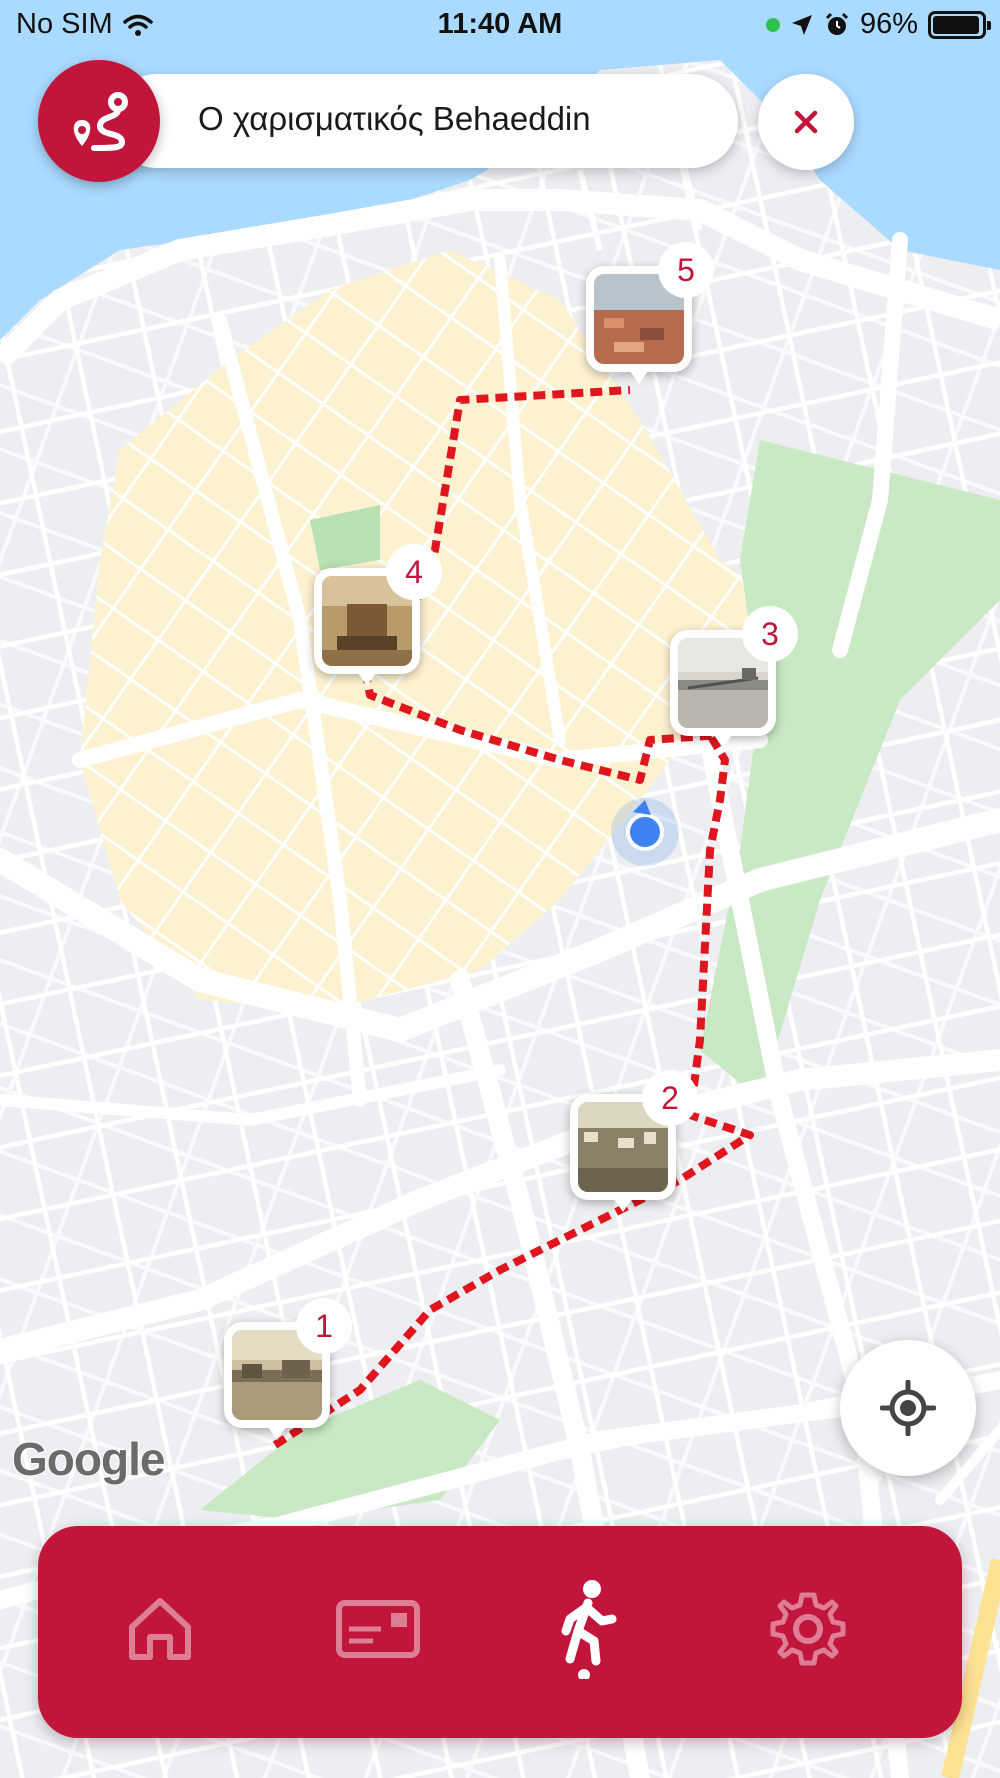 The height and width of the screenshot is (1778, 1000). I want to click on stop-number-badge: 2, so click(670, 1098).